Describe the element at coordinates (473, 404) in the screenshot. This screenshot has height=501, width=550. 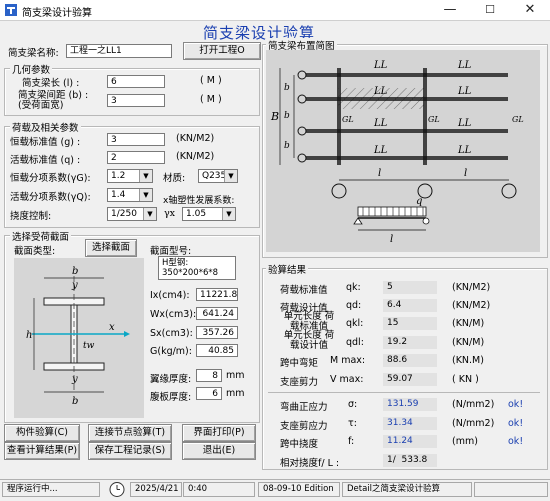
I see `check-unit-1: (N/mm2)` at that location.